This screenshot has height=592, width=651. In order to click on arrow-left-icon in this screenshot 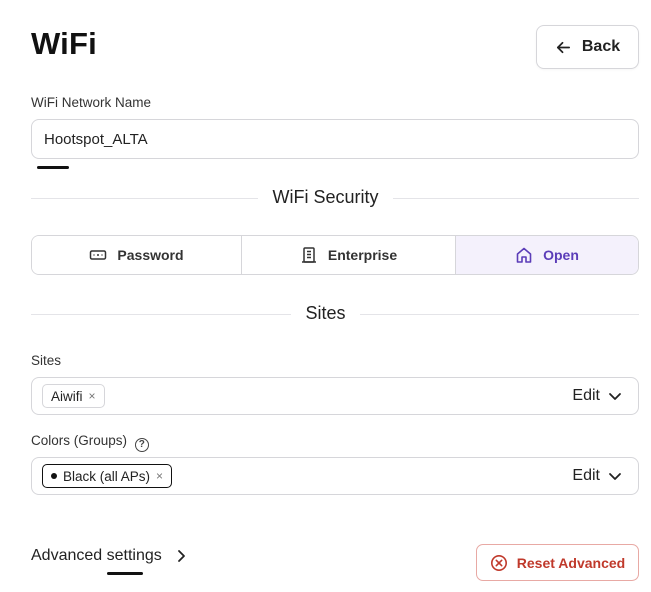, I will do `click(563, 47)`.